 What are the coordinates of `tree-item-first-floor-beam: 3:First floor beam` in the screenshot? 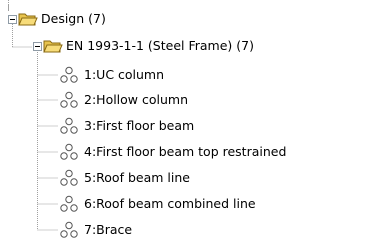 It's located at (127, 126).